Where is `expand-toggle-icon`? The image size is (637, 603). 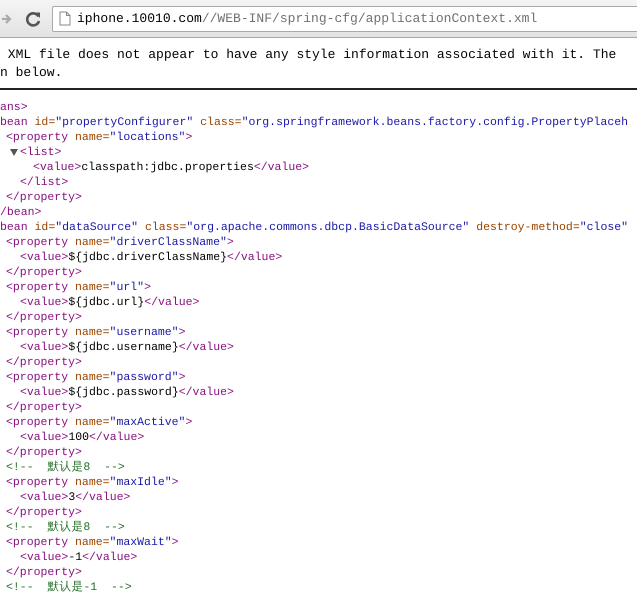
expand-toggle-icon is located at coordinates (14, 152).